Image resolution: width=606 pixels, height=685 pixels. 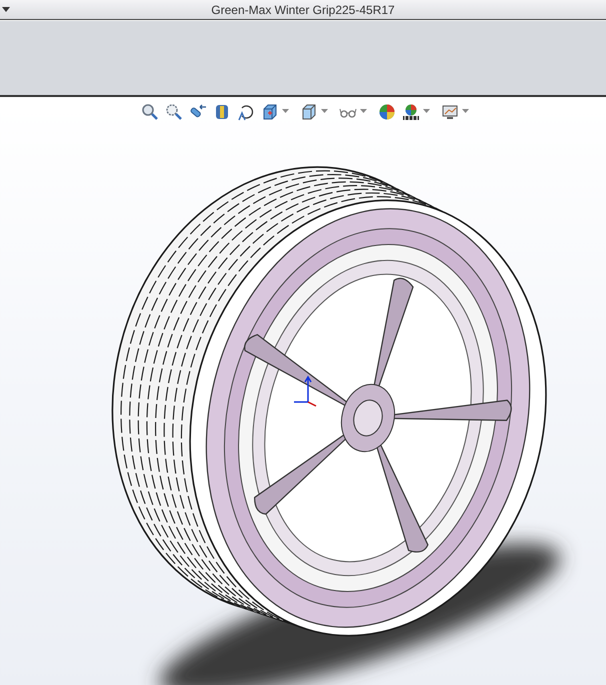 I want to click on zoom-to-fit-icon, so click(x=149, y=111).